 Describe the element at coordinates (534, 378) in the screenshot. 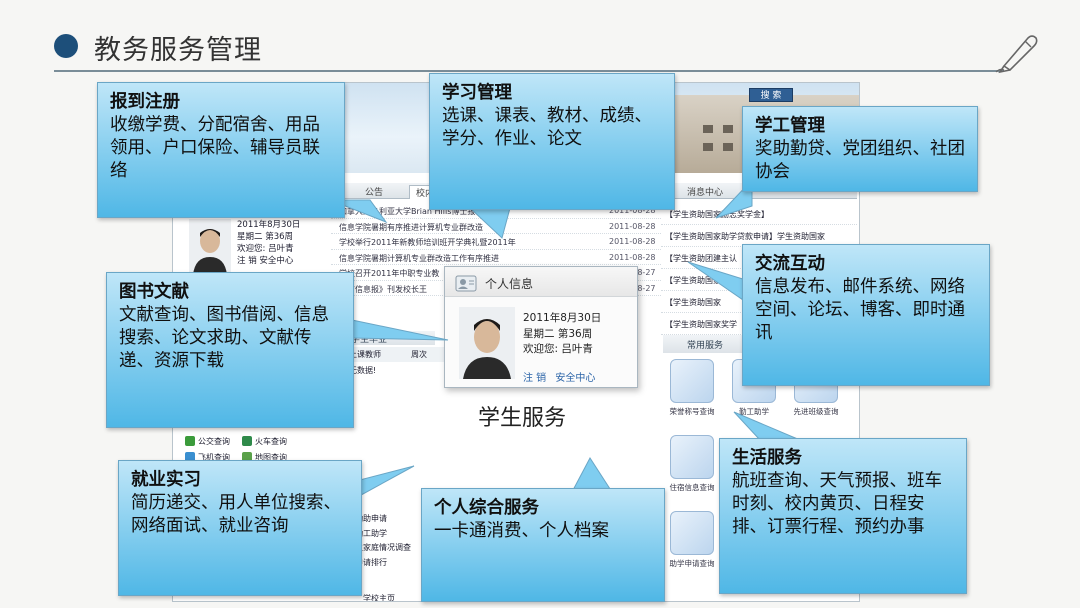

I see `logout-link: 注 销` at that location.